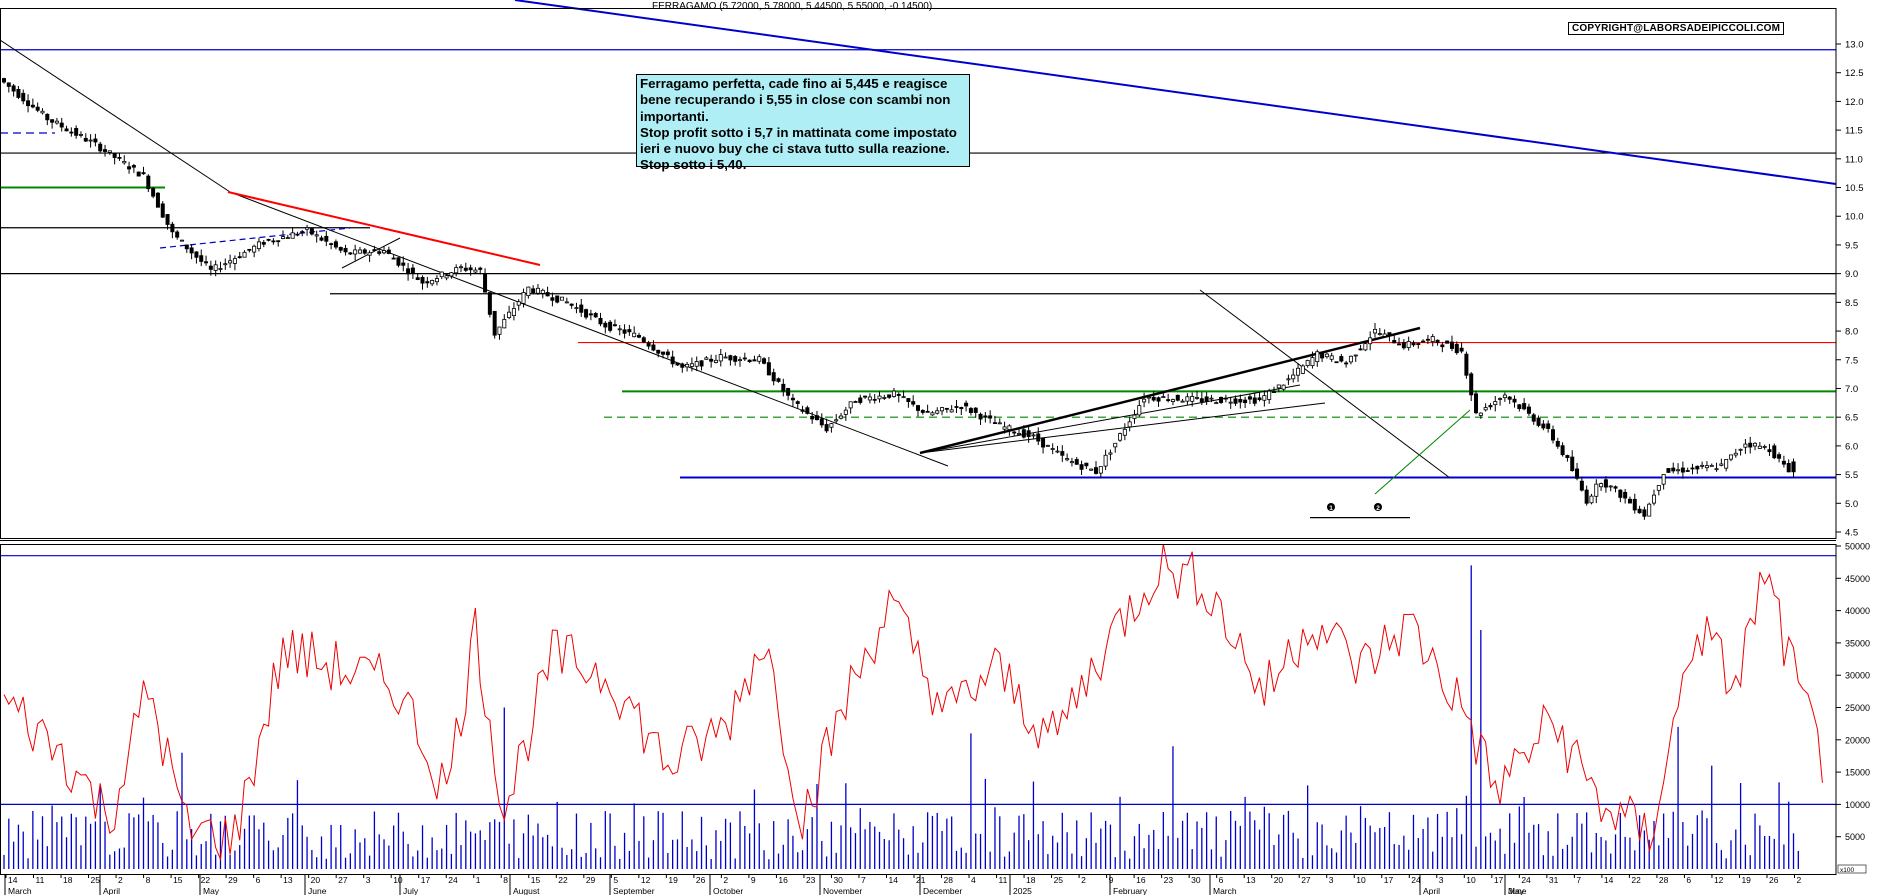 This screenshot has height=895, width=1890. What do you see at coordinates (838, 880) in the screenshot?
I see `x-day-label: 30` at bounding box center [838, 880].